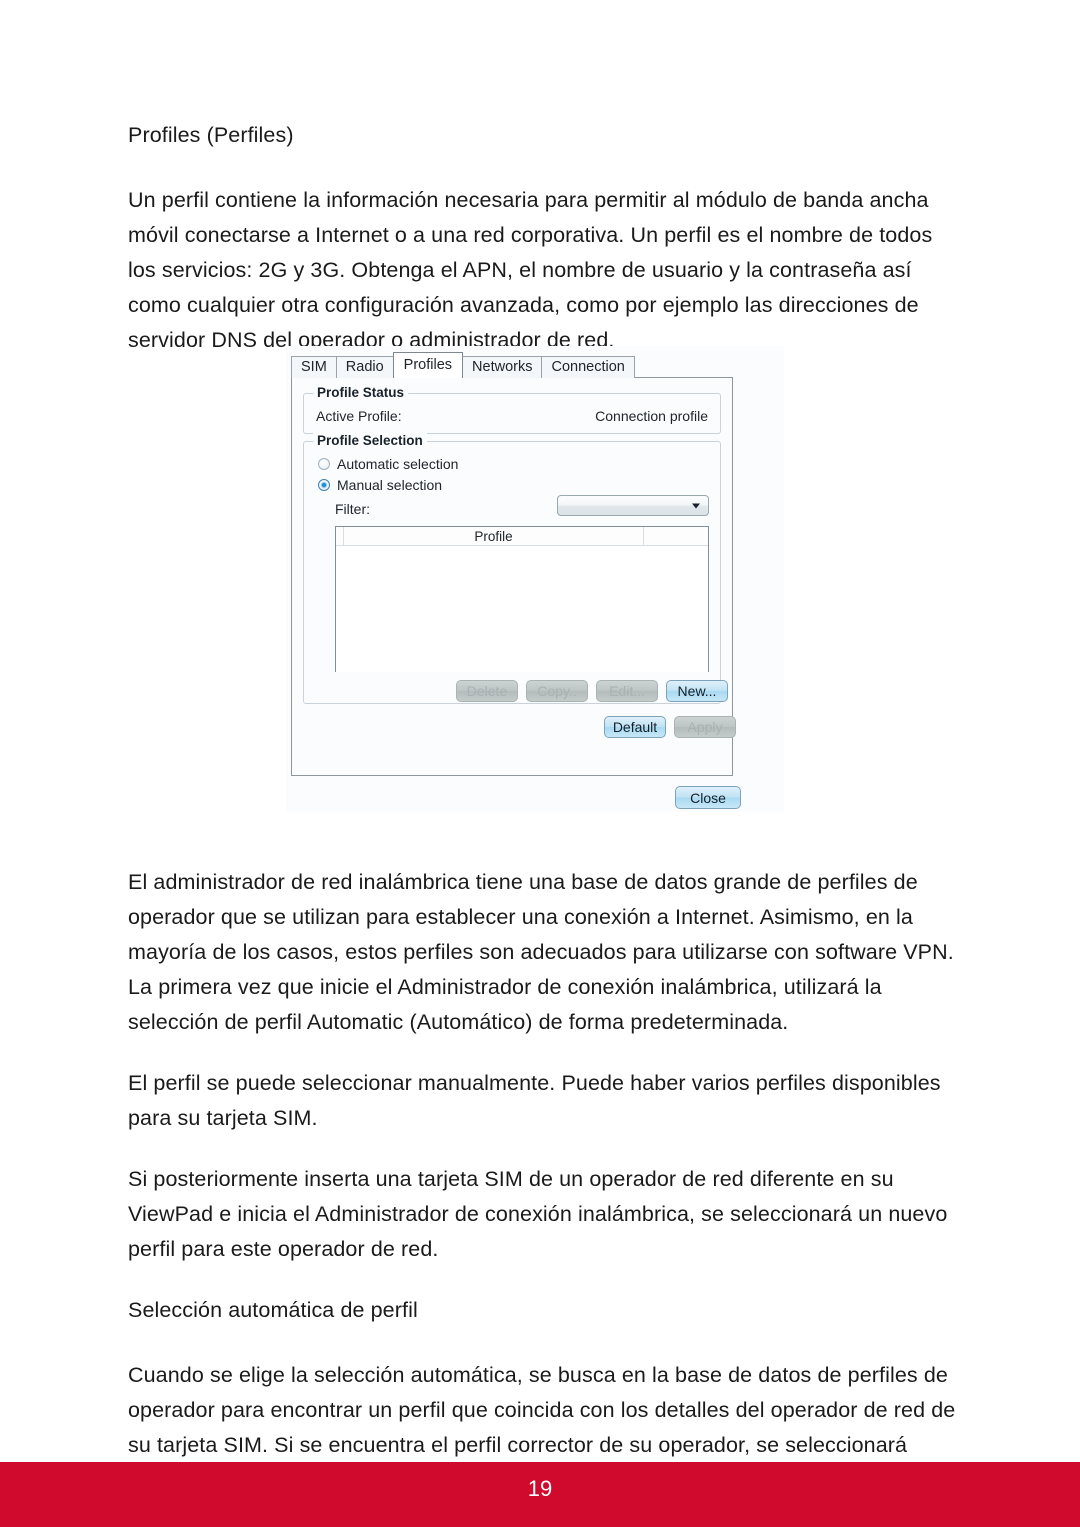 The height and width of the screenshot is (1527, 1080). Describe the element at coordinates (487, 691) in the screenshot. I see `delete-button: Delete` at that location.